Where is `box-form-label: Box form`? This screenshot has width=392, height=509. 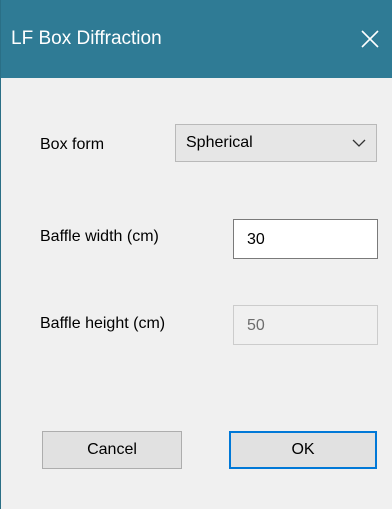 box-form-label: Box form is located at coordinates (72, 144).